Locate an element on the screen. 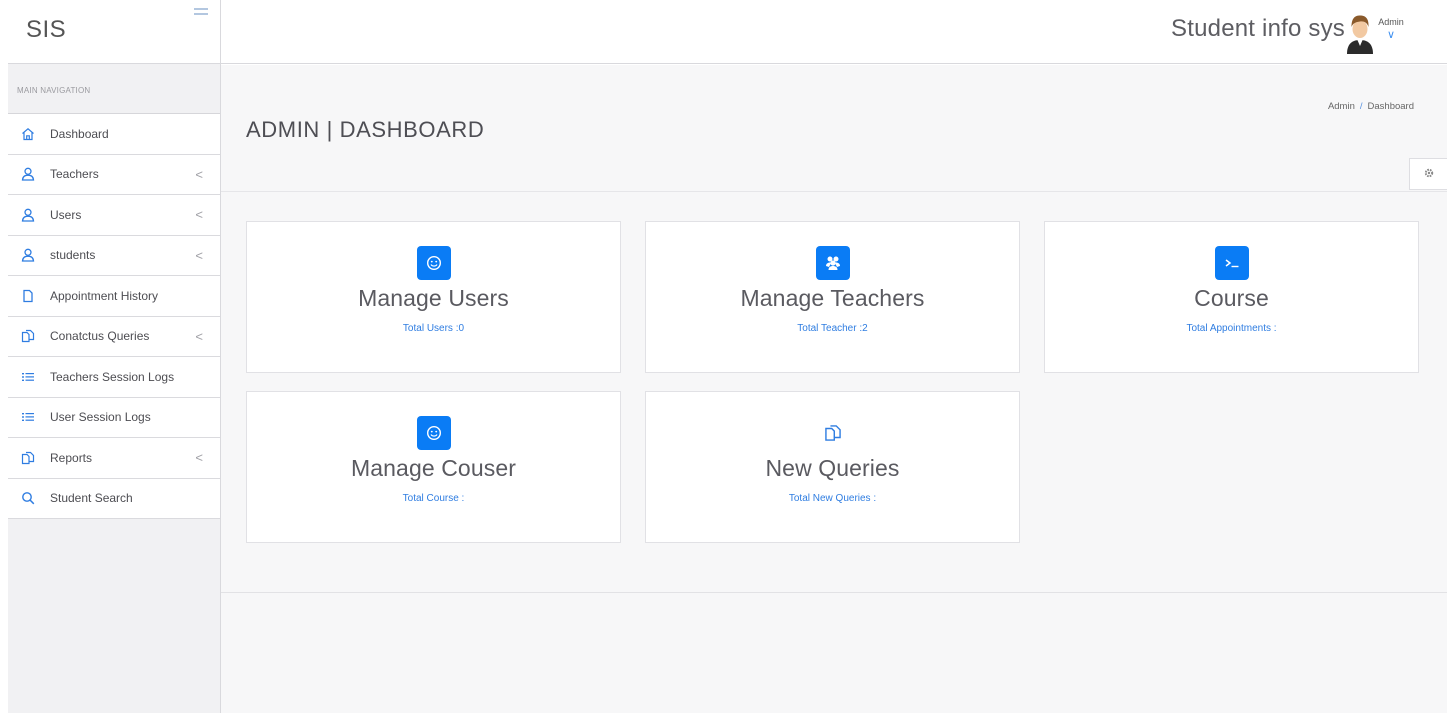  card-title: Manage Couser is located at coordinates (433, 468).